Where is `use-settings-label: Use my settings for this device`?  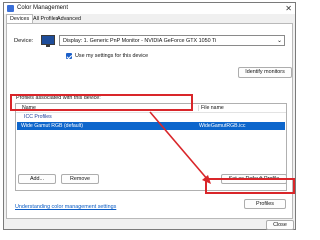 use-settings-label: Use my settings for this device is located at coordinates (111, 56).